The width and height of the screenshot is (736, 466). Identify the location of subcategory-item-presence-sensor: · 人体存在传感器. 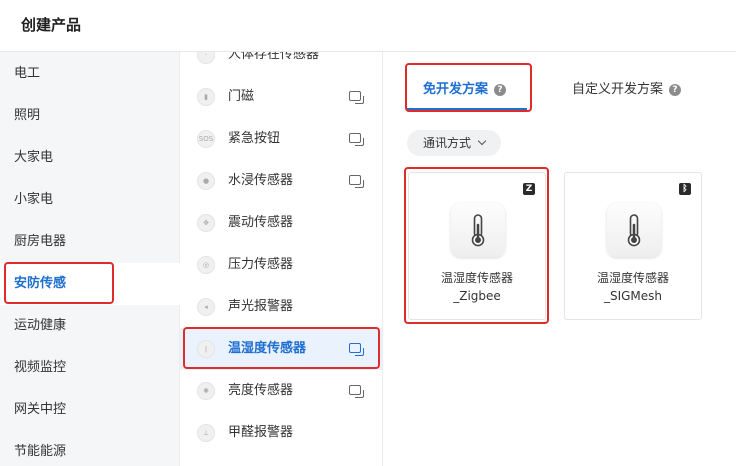
(281, 64).